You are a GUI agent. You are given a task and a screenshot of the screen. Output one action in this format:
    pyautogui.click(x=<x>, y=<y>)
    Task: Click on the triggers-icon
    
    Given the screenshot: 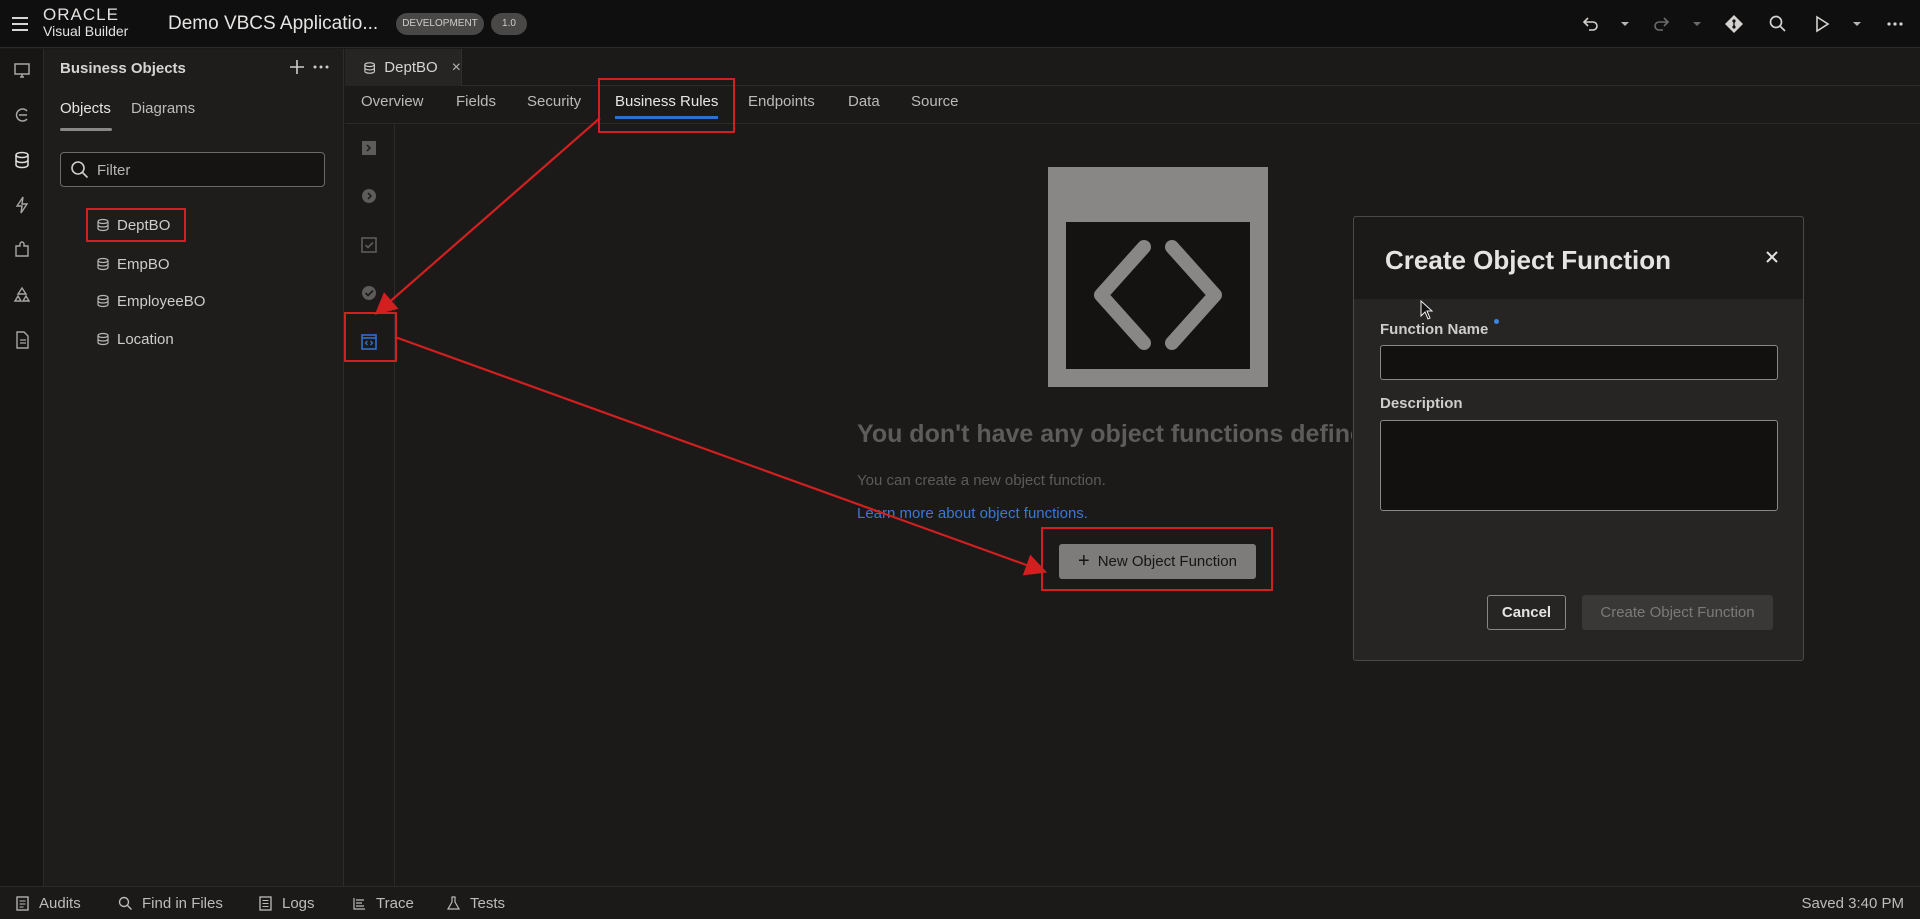 What is the action you would take?
    pyautogui.click(x=369, y=148)
    